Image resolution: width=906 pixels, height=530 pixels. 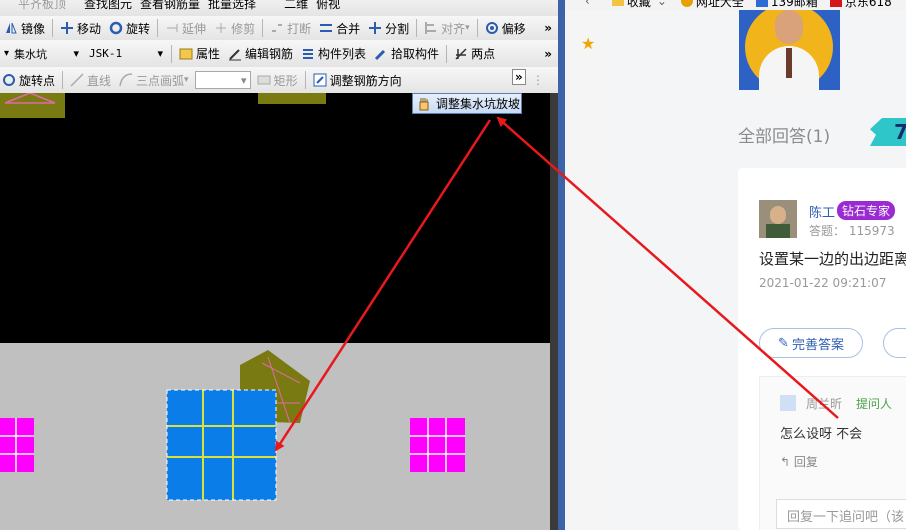 I want to click on properties-button: 属性, so click(x=199, y=54).